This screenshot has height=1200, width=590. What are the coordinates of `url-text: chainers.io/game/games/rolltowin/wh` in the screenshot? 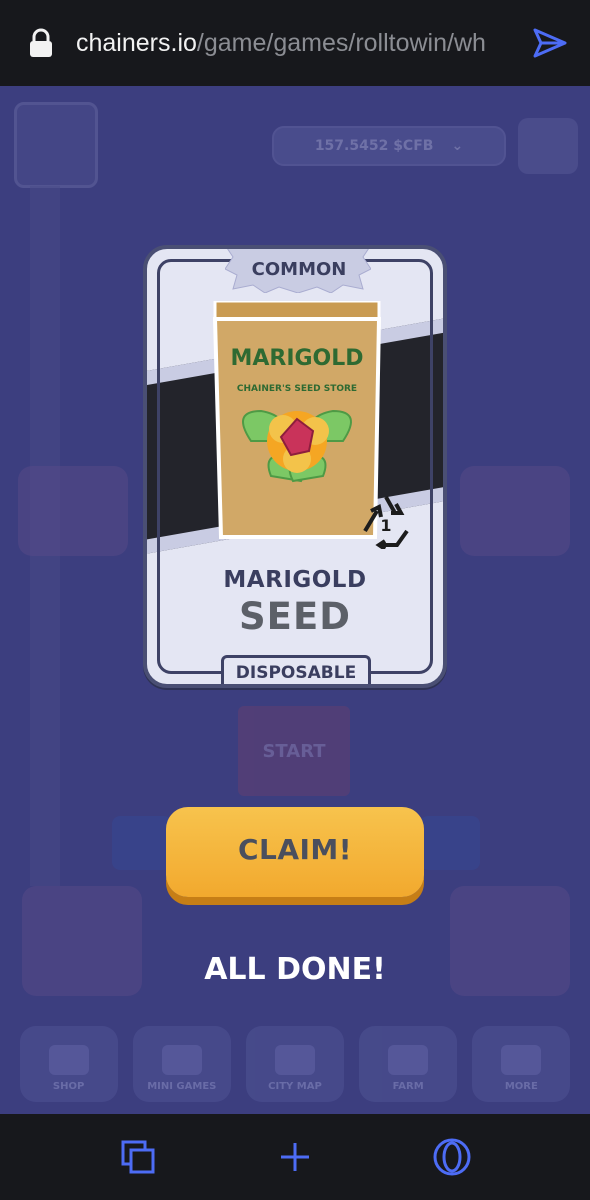 It's located at (297, 43).